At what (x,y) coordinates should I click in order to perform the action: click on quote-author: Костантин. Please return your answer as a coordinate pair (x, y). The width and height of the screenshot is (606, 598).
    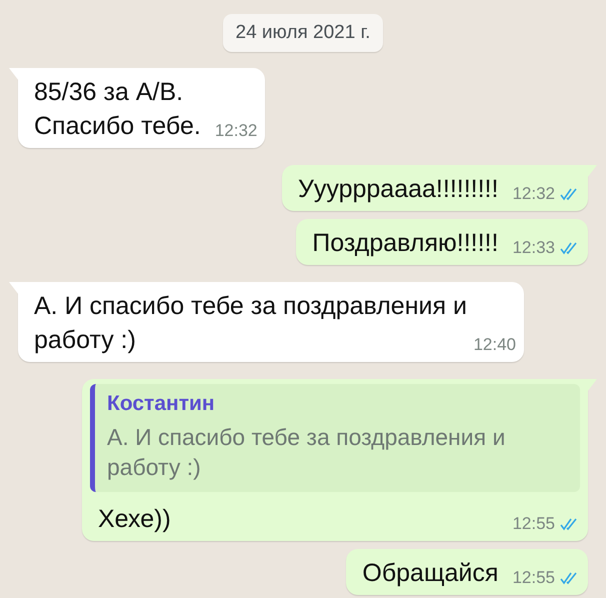
    Looking at the image, I should click on (161, 404).